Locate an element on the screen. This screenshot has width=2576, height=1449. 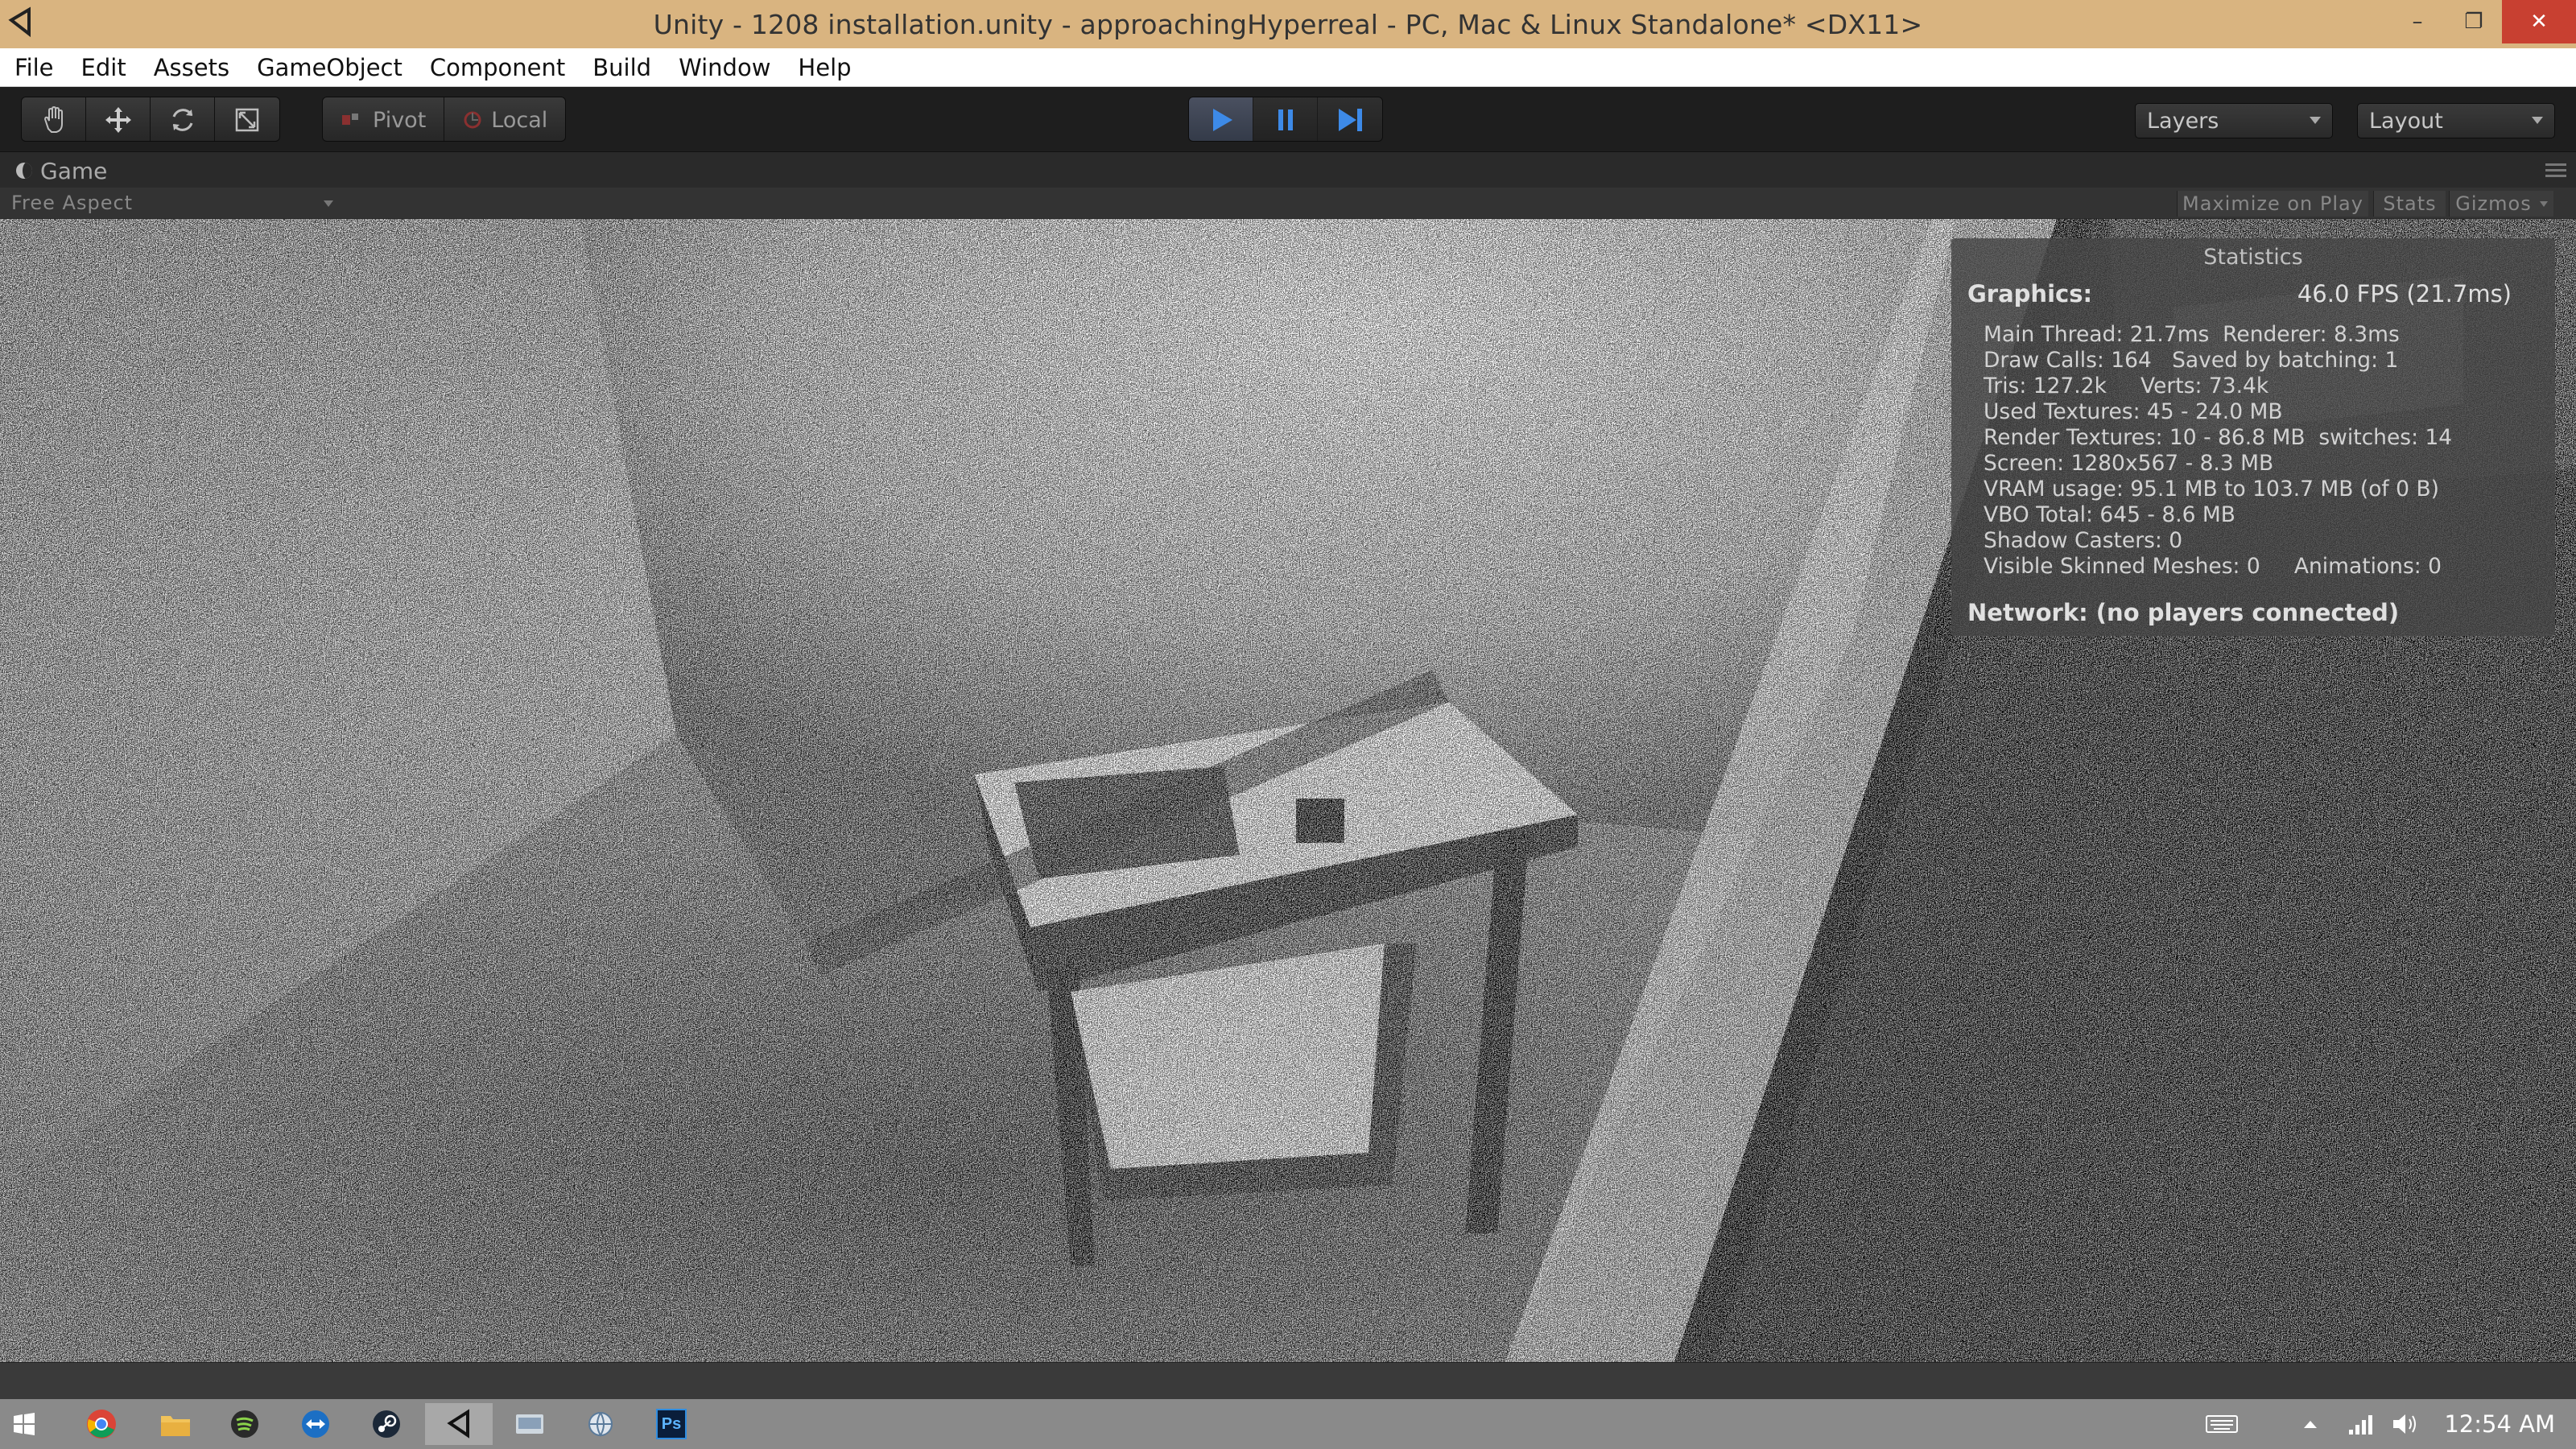
chrome-icon is located at coordinates (101, 1424).